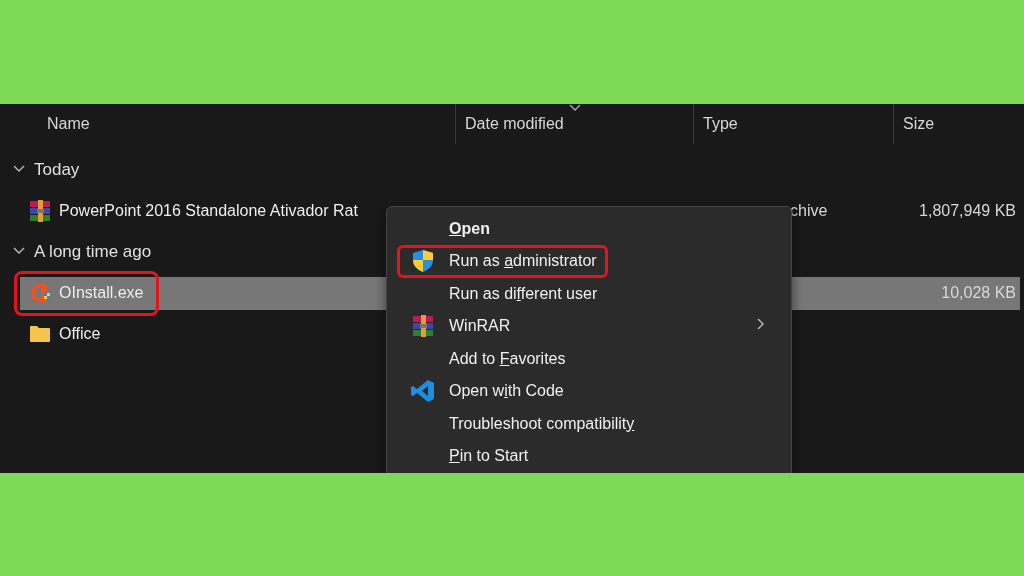 Image resolution: width=1024 pixels, height=576 pixels. What do you see at coordinates (80, 334) in the screenshot?
I see `file-name: Office` at bounding box center [80, 334].